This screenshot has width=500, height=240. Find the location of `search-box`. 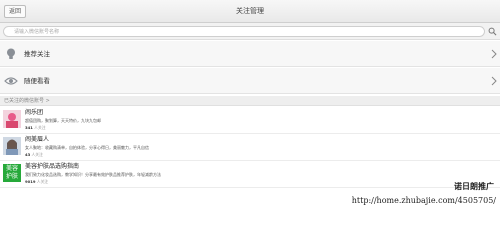

search-box is located at coordinates (244, 31).